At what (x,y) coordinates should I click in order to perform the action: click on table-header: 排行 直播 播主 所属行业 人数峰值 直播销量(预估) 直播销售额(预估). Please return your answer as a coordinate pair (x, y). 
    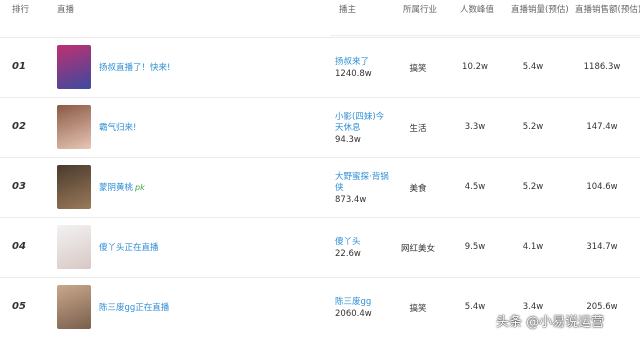
    Looking at the image, I should click on (320, 8).